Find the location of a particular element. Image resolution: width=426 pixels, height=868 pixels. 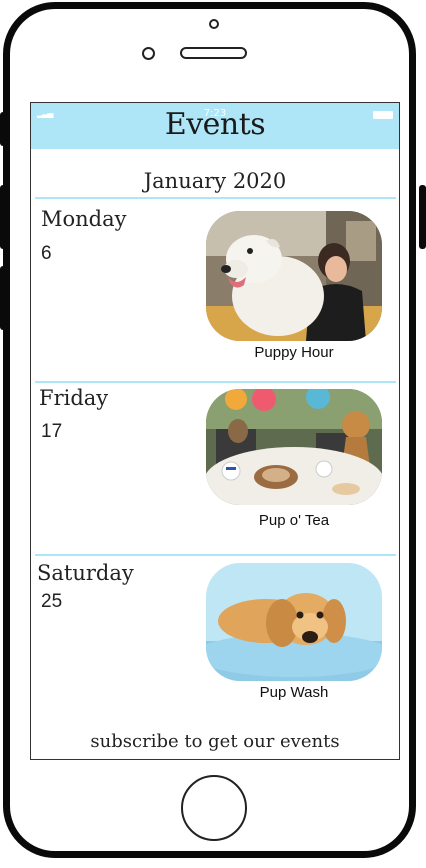

event-day: 6 is located at coordinates (46, 253).